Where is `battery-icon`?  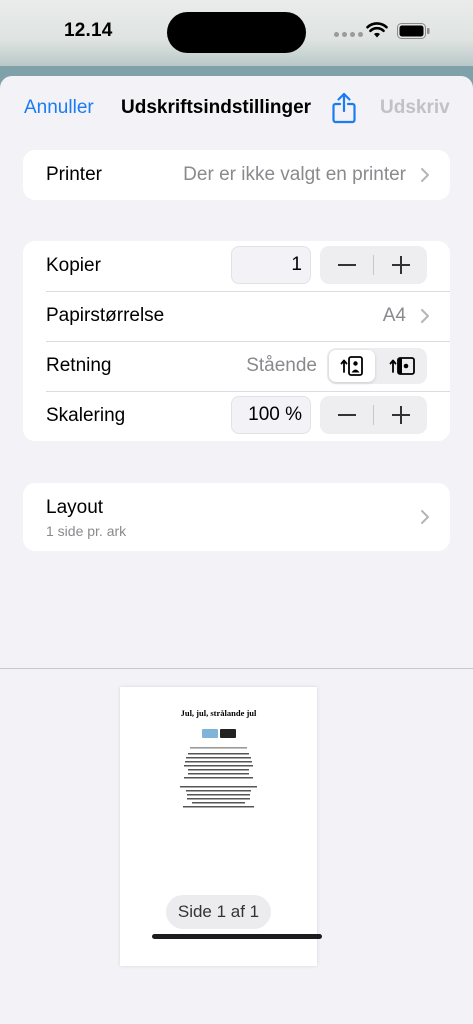
battery-icon is located at coordinates (413, 31).